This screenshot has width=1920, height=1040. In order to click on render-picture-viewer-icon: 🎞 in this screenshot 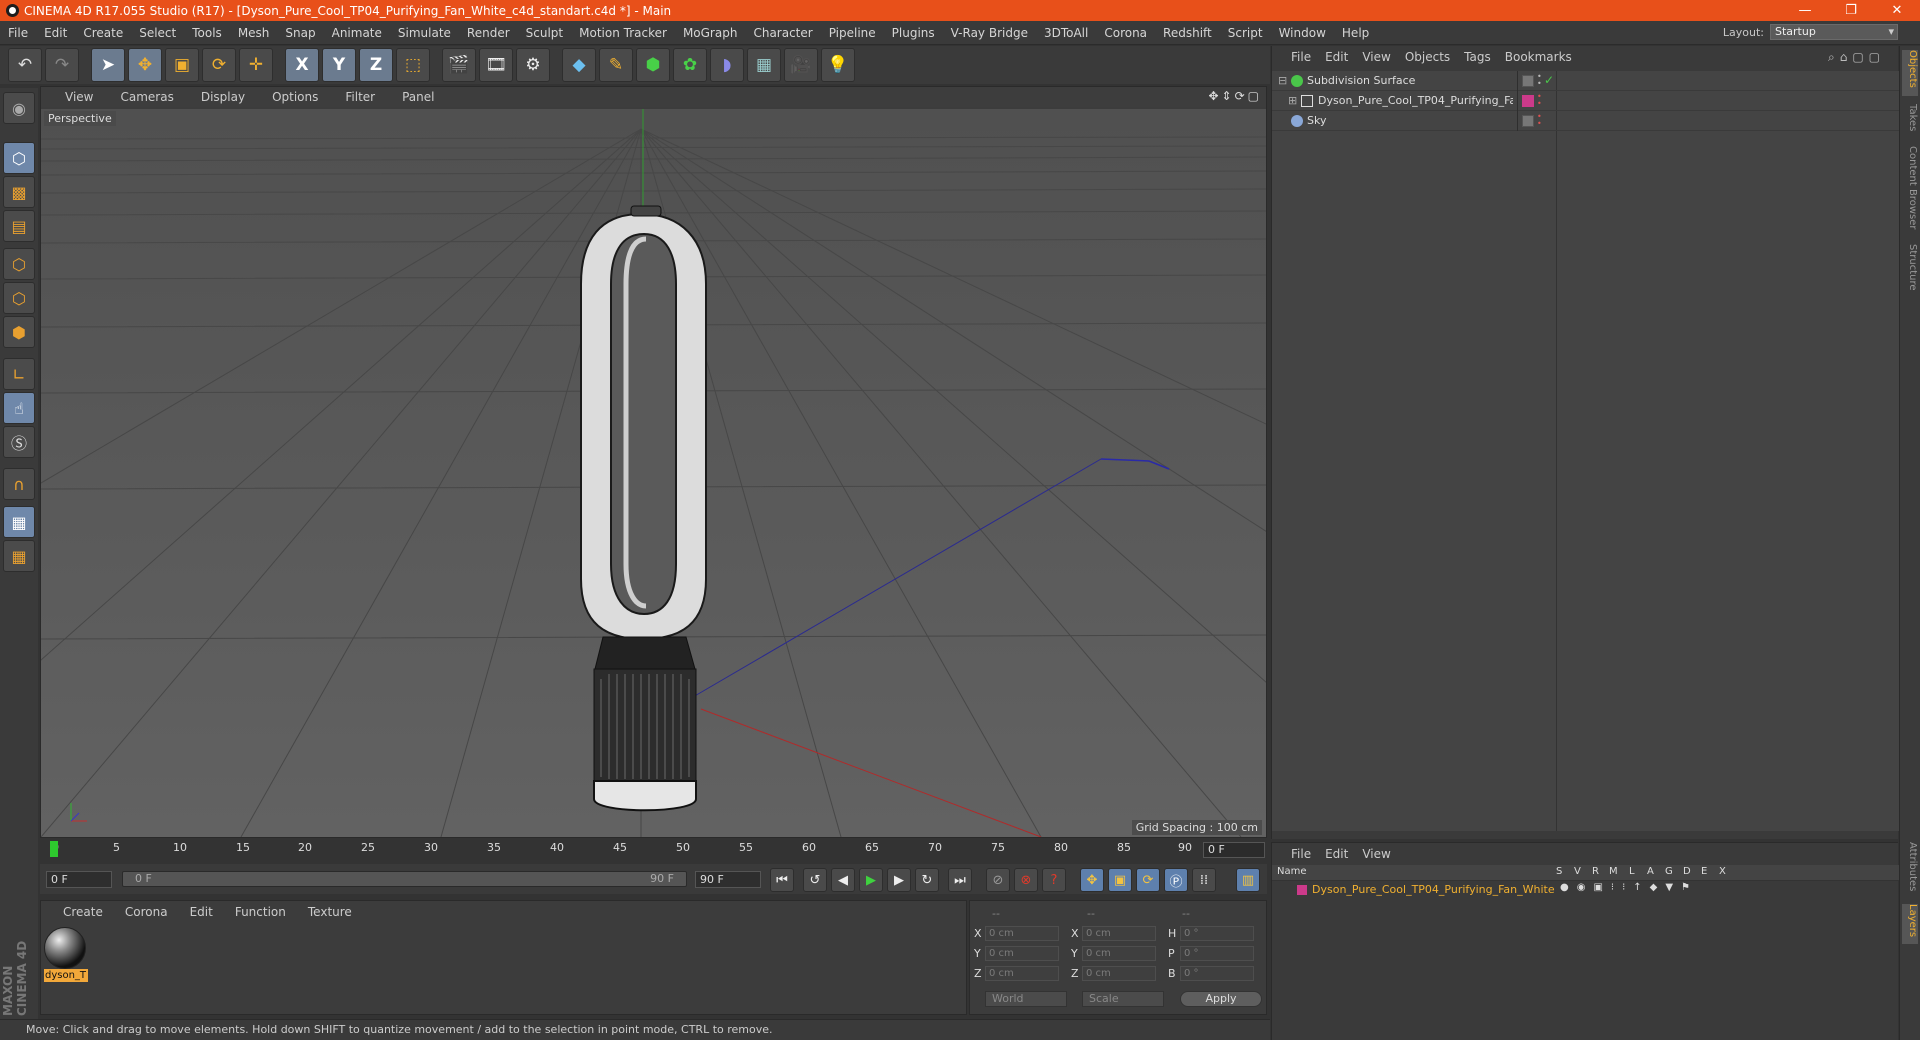, I will do `click(496, 65)`.